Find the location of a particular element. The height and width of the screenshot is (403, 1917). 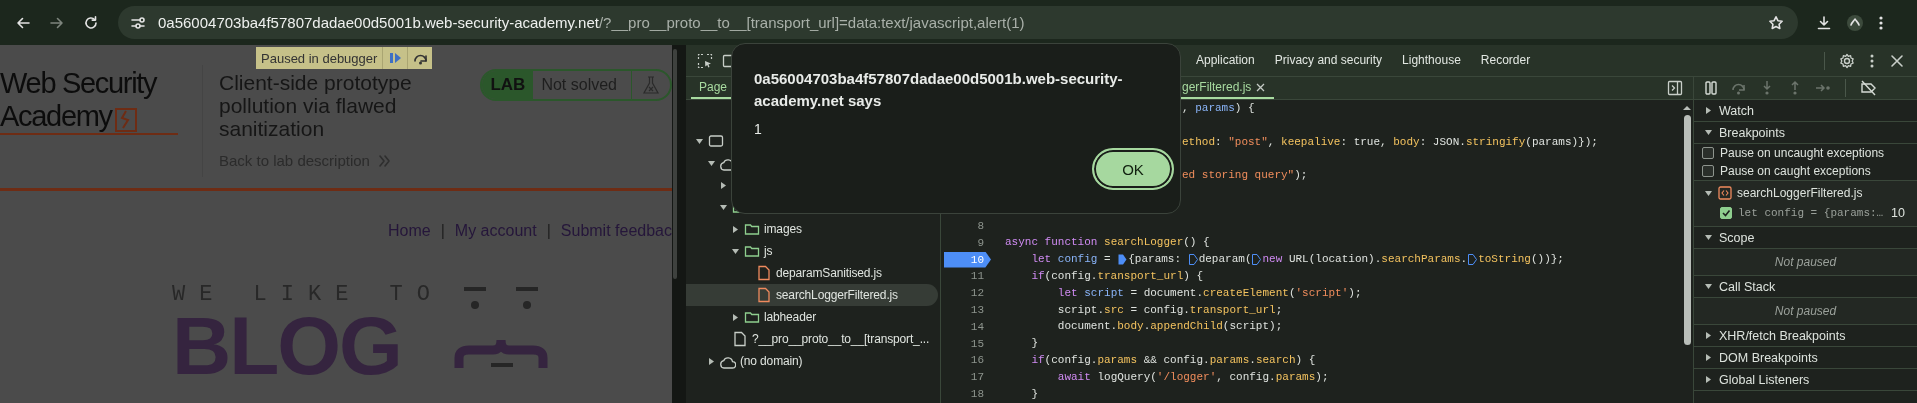

code-text: new URL(location).searchParams. is located at coordinates (1365, 260).